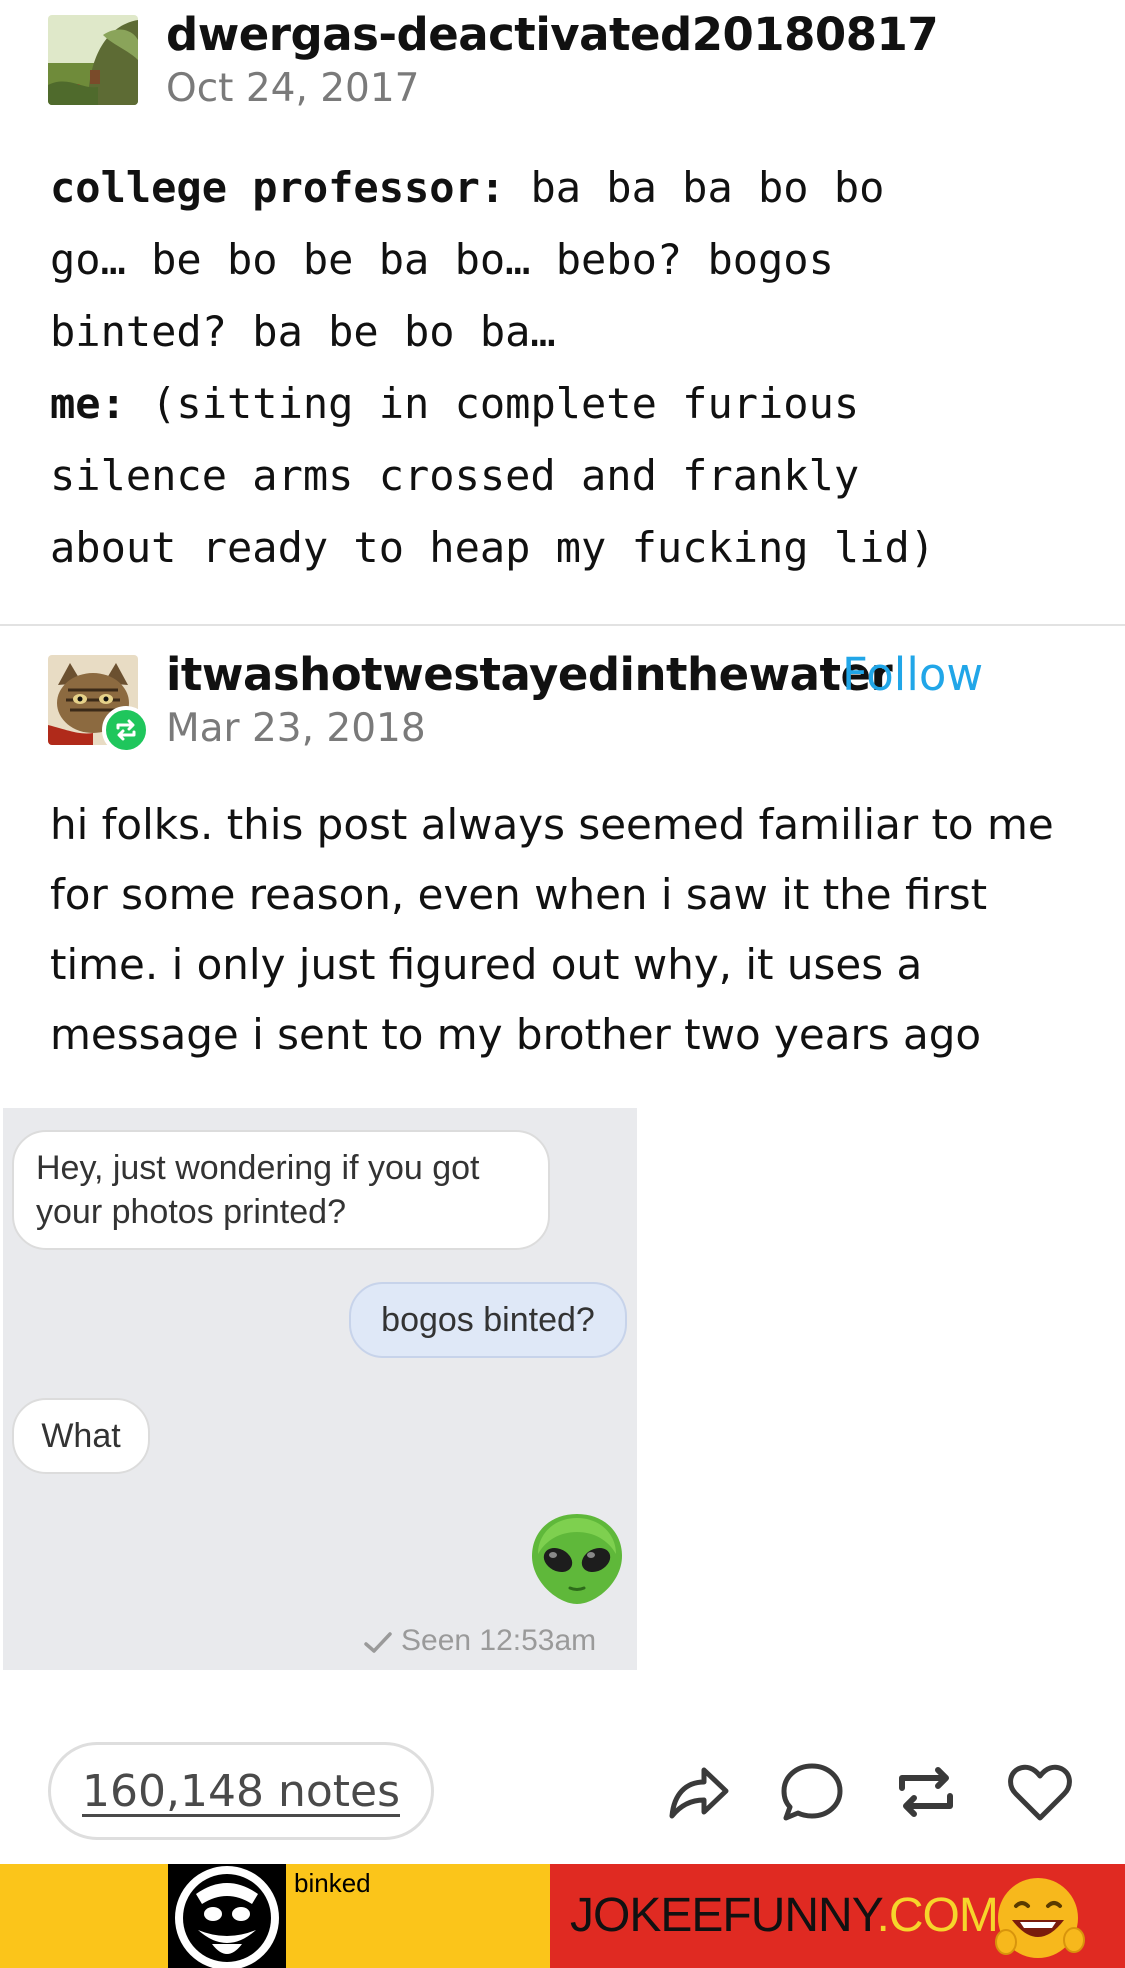 This screenshot has height=1968, width=1125. What do you see at coordinates (529, 674) in the screenshot?
I see `post2-username: itwashotwestayedinthewater` at bounding box center [529, 674].